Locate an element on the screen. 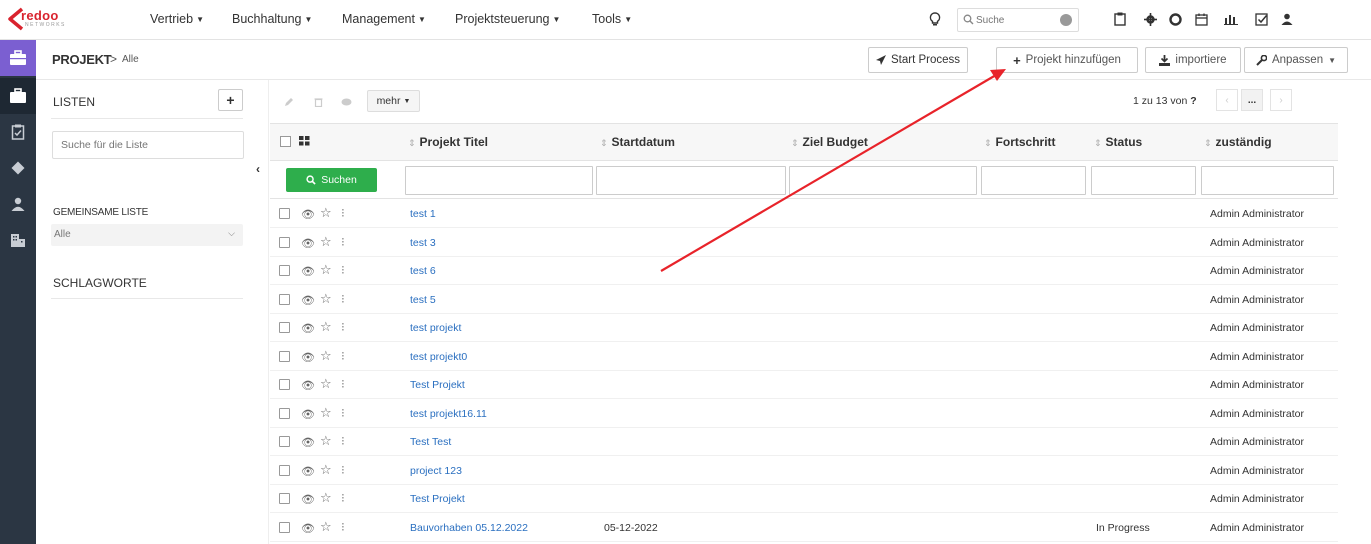 The image size is (1371, 544). import-button: importiere is located at coordinates (1193, 60).